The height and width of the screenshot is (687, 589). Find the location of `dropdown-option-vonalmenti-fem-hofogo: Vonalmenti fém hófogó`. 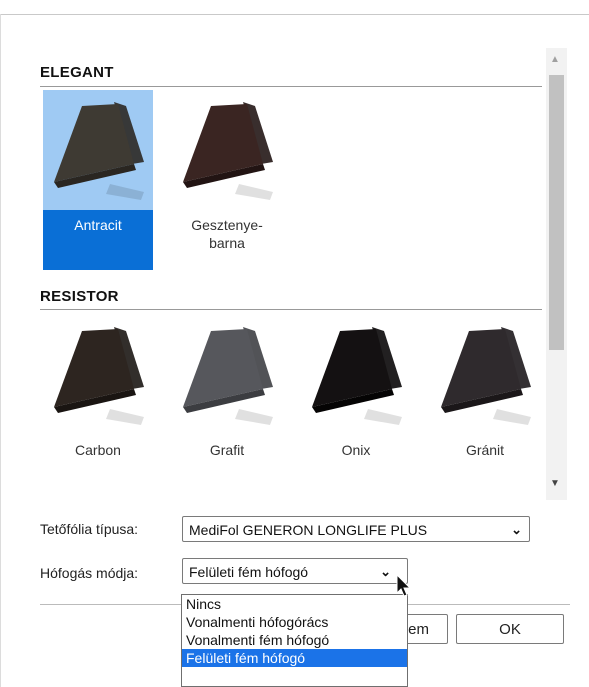

dropdown-option-vonalmenti-fem-hofogo: Vonalmenti fém hófogó is located at coordinates (294, 640).